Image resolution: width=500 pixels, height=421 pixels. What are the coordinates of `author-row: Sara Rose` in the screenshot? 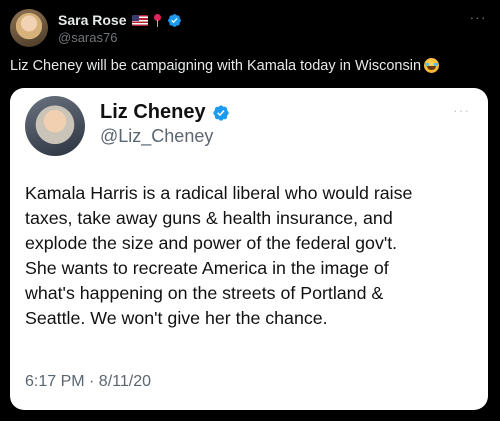 It's located at (120, 20).